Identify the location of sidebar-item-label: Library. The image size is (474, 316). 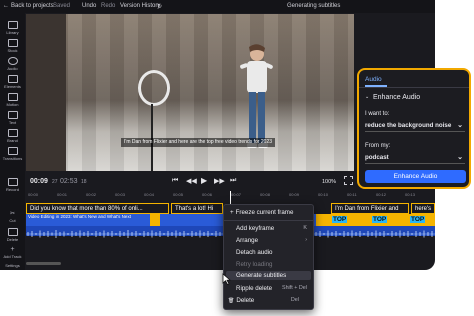
(12, 32).